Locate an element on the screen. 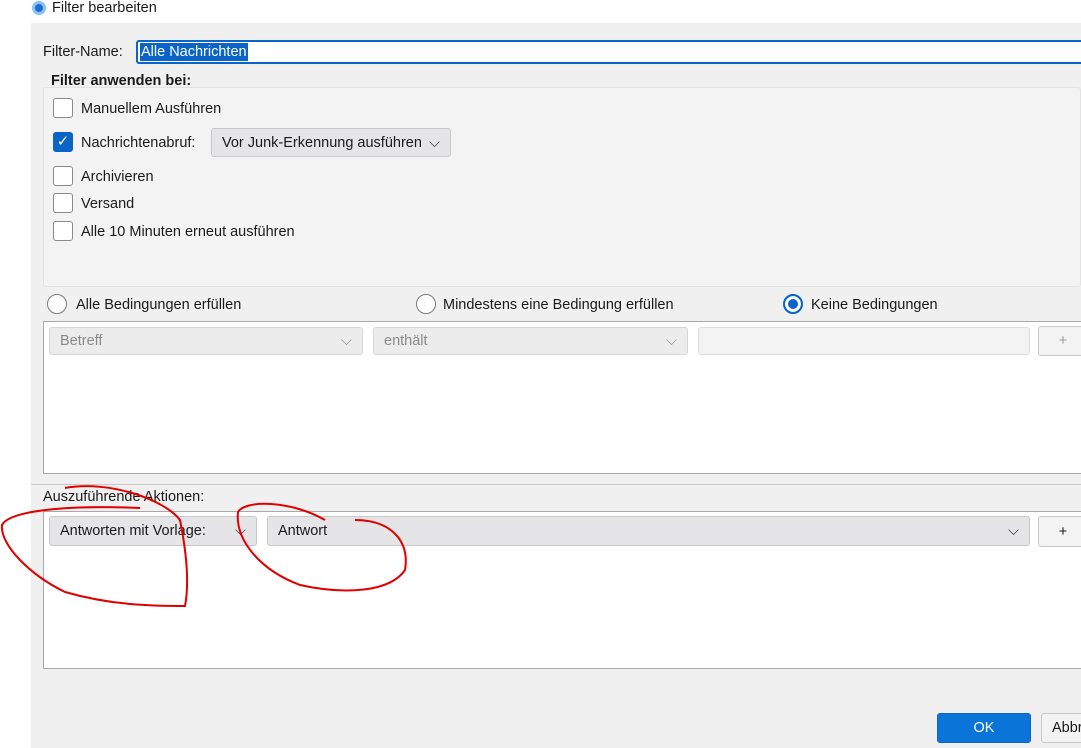  annotation-circle-action is located at coordinates (94, 546).